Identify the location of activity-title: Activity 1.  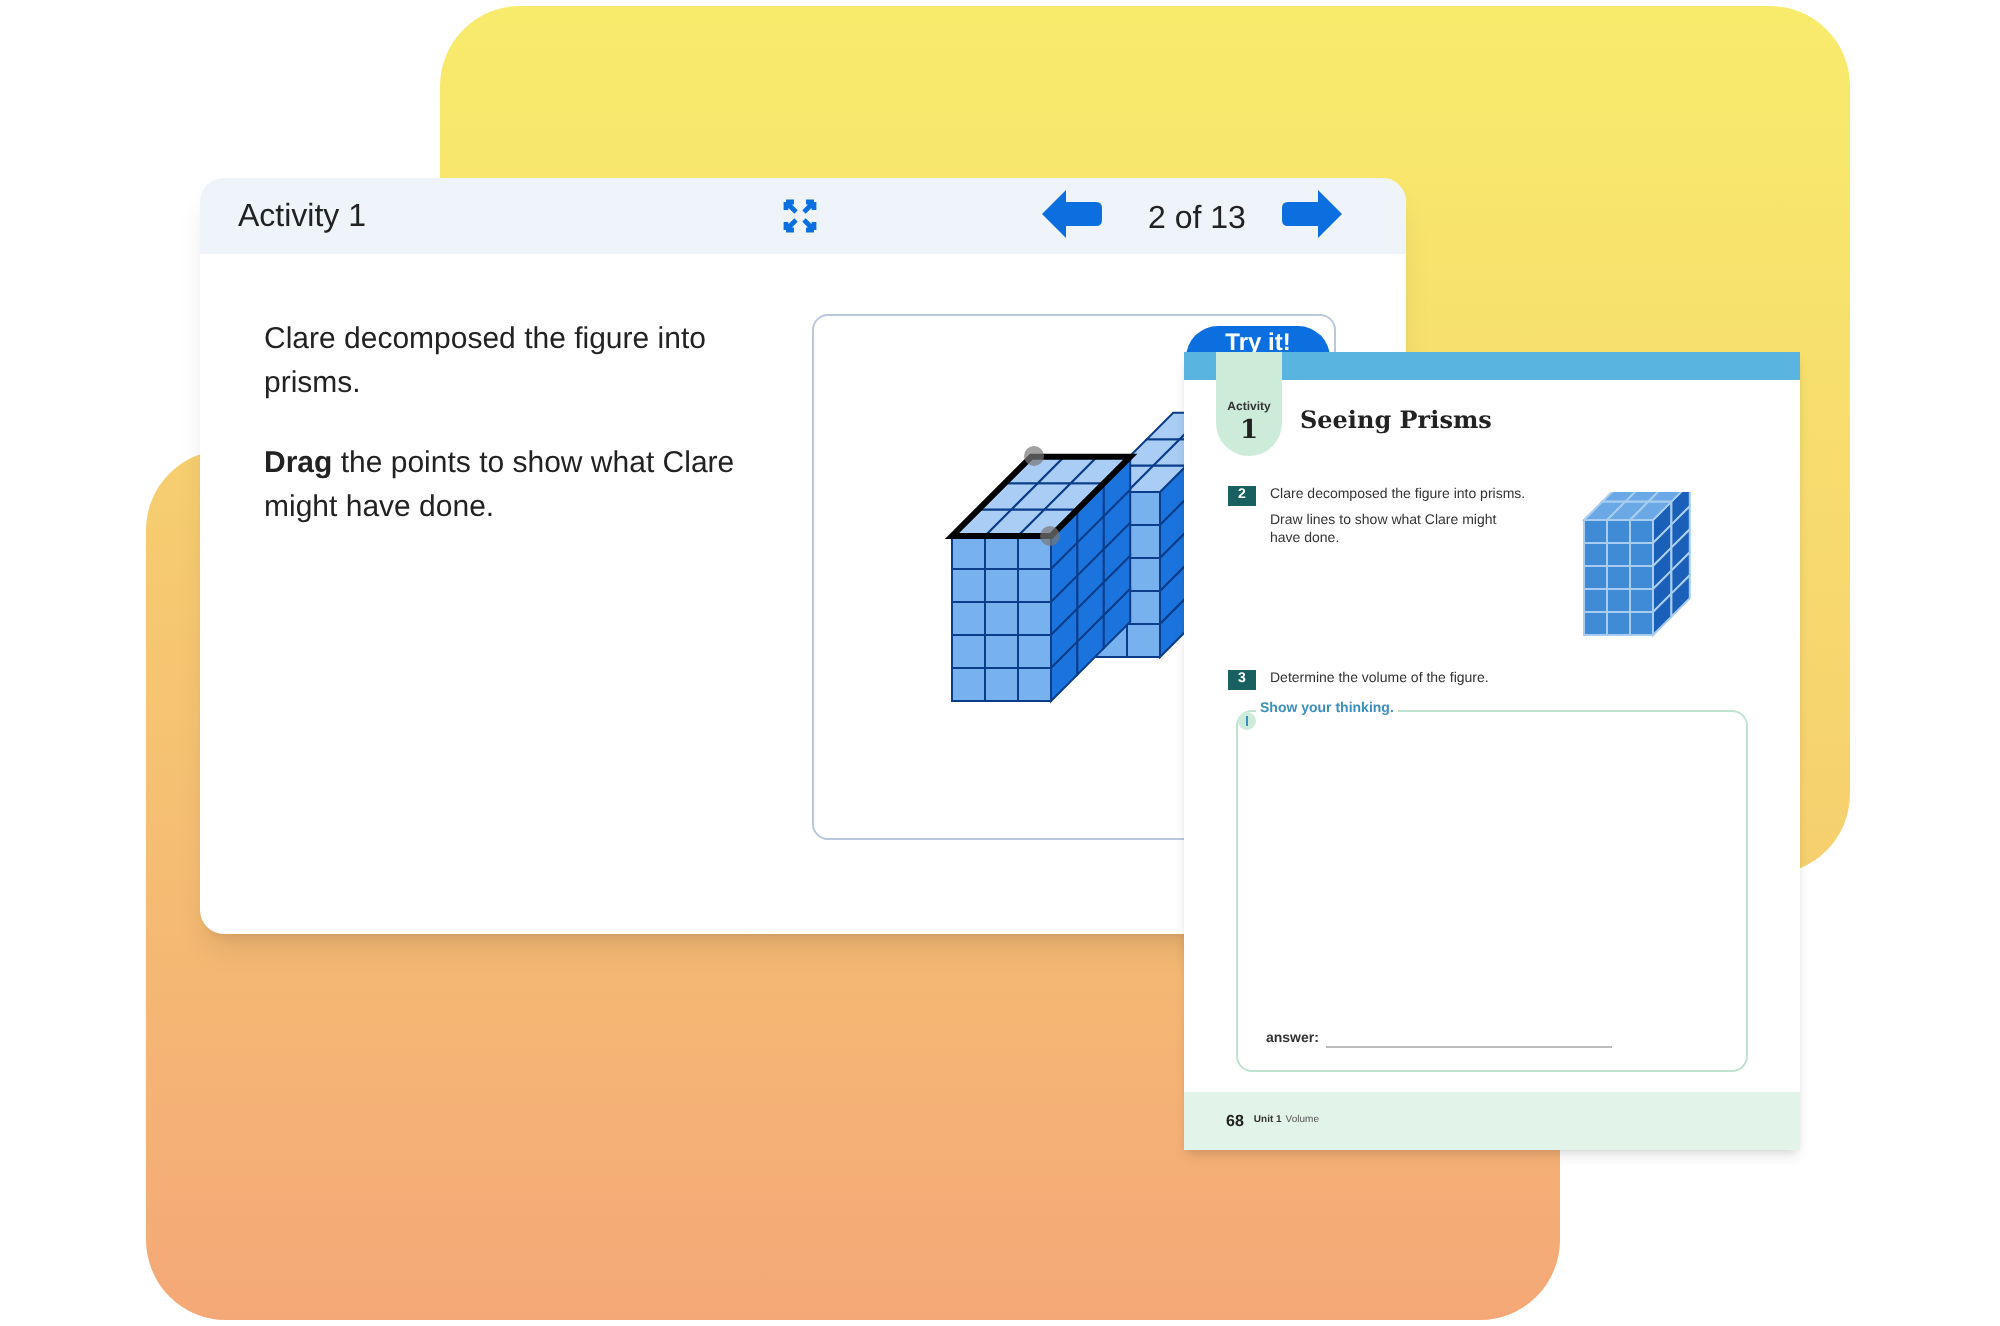
(302, 218).